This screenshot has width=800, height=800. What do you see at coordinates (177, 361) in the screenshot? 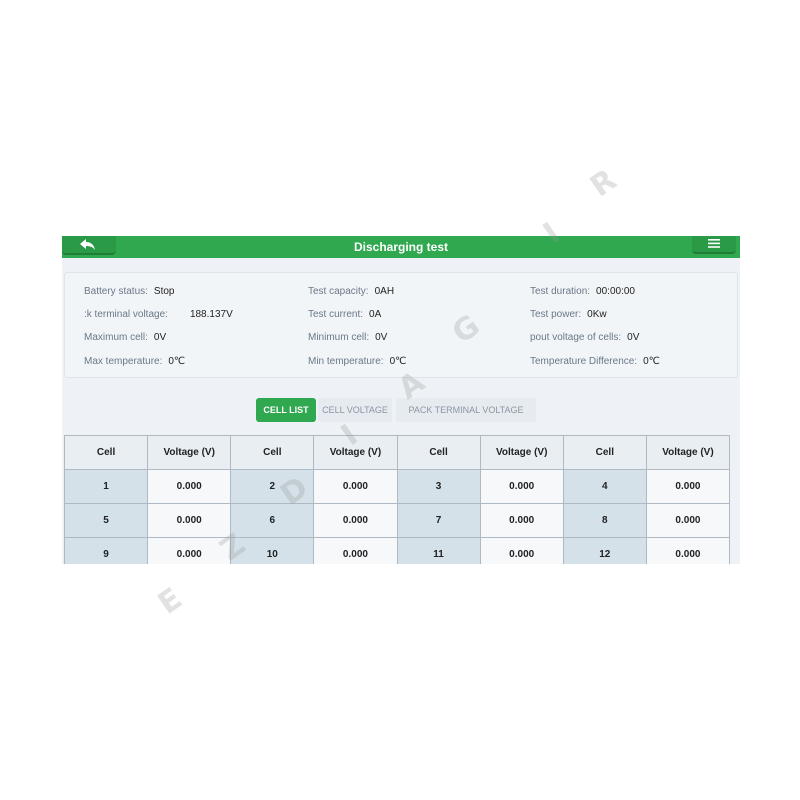
I see `max-temperature-value: 0℃` at bounding box center [177, 361].